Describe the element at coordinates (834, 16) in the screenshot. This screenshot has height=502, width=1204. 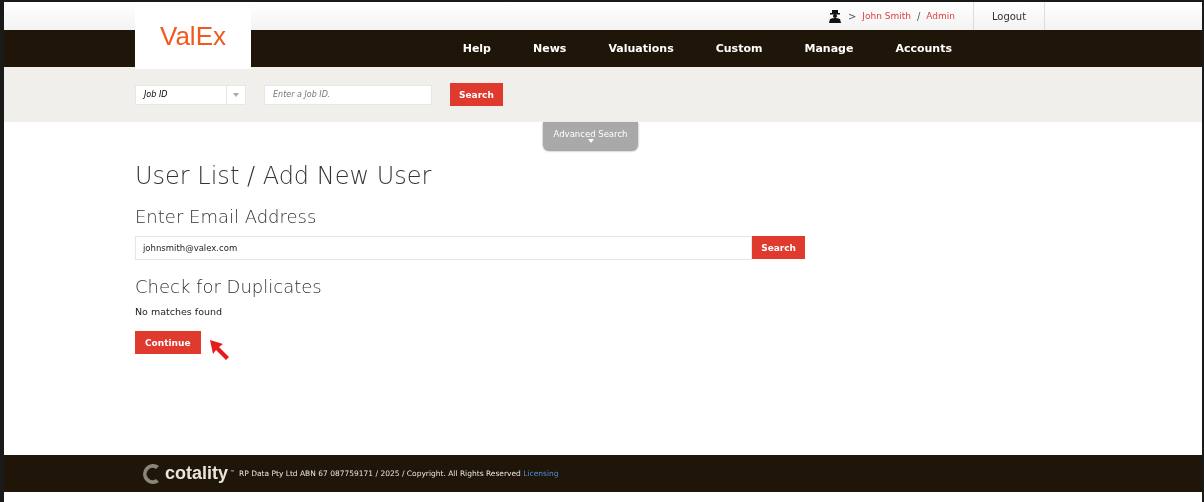
I see `user-icon` at that location.